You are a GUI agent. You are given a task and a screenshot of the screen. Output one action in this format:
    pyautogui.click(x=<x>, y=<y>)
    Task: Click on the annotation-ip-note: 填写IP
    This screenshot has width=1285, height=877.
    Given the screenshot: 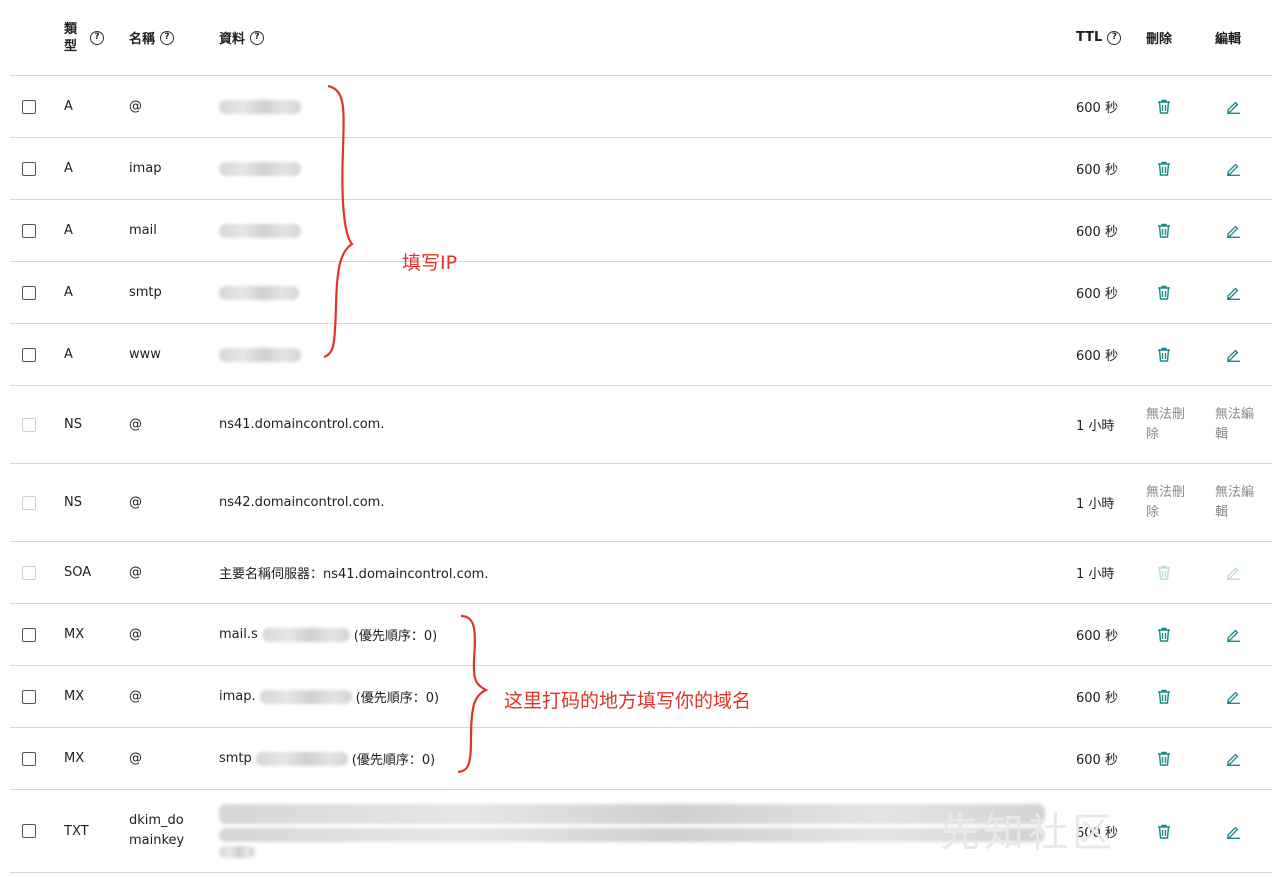 What is the action you would take?
    pyautogui.click(x=430, y=263)
    